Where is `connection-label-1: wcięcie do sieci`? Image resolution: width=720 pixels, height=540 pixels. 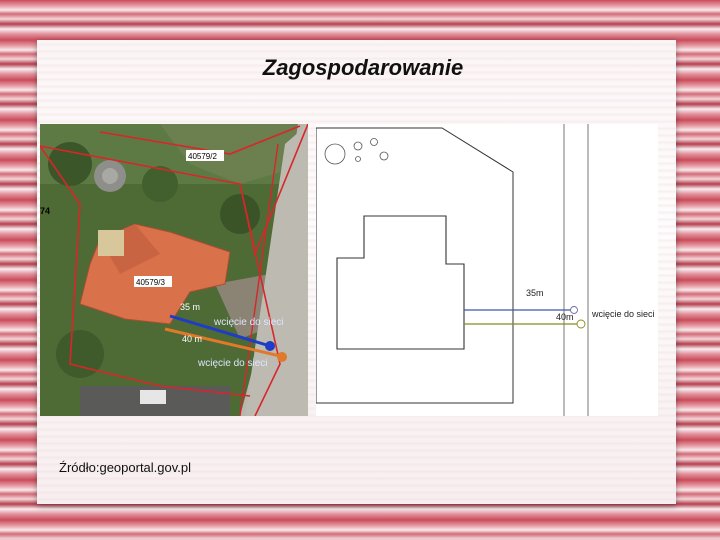
connection-label-1: wcięcie do sieci is located at coordinates (248, 322).